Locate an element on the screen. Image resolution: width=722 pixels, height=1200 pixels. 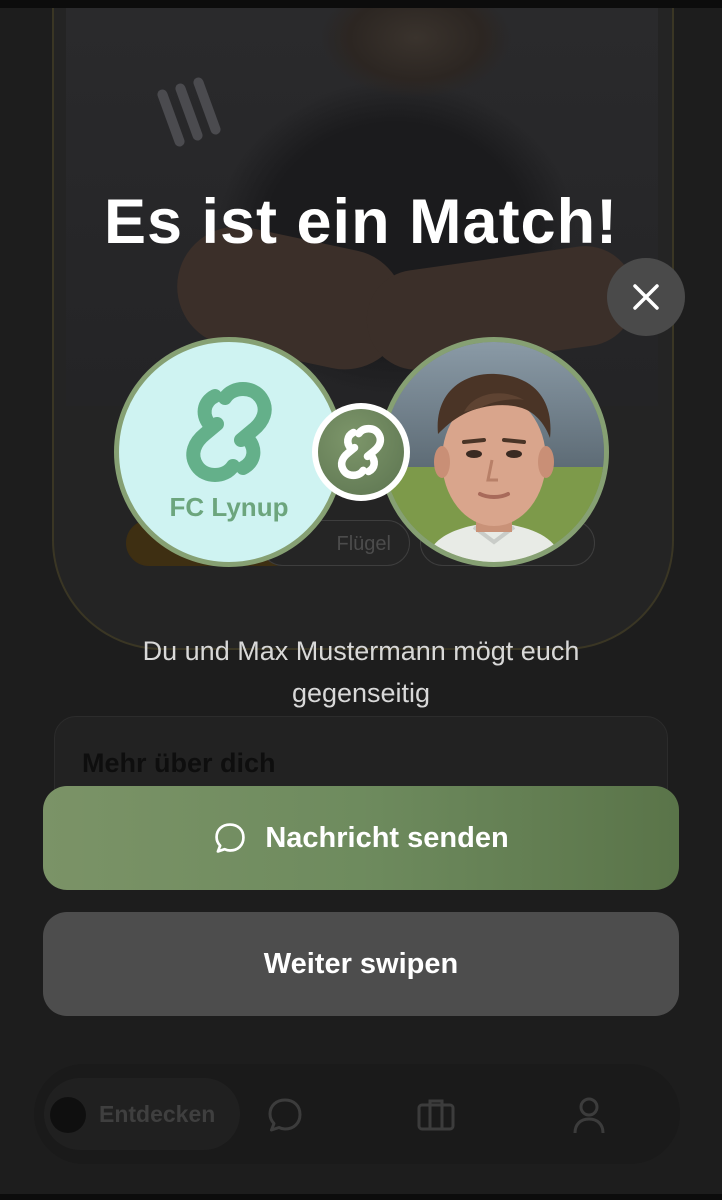
club-name: FC Lynup is located at coordinates (229, 507).